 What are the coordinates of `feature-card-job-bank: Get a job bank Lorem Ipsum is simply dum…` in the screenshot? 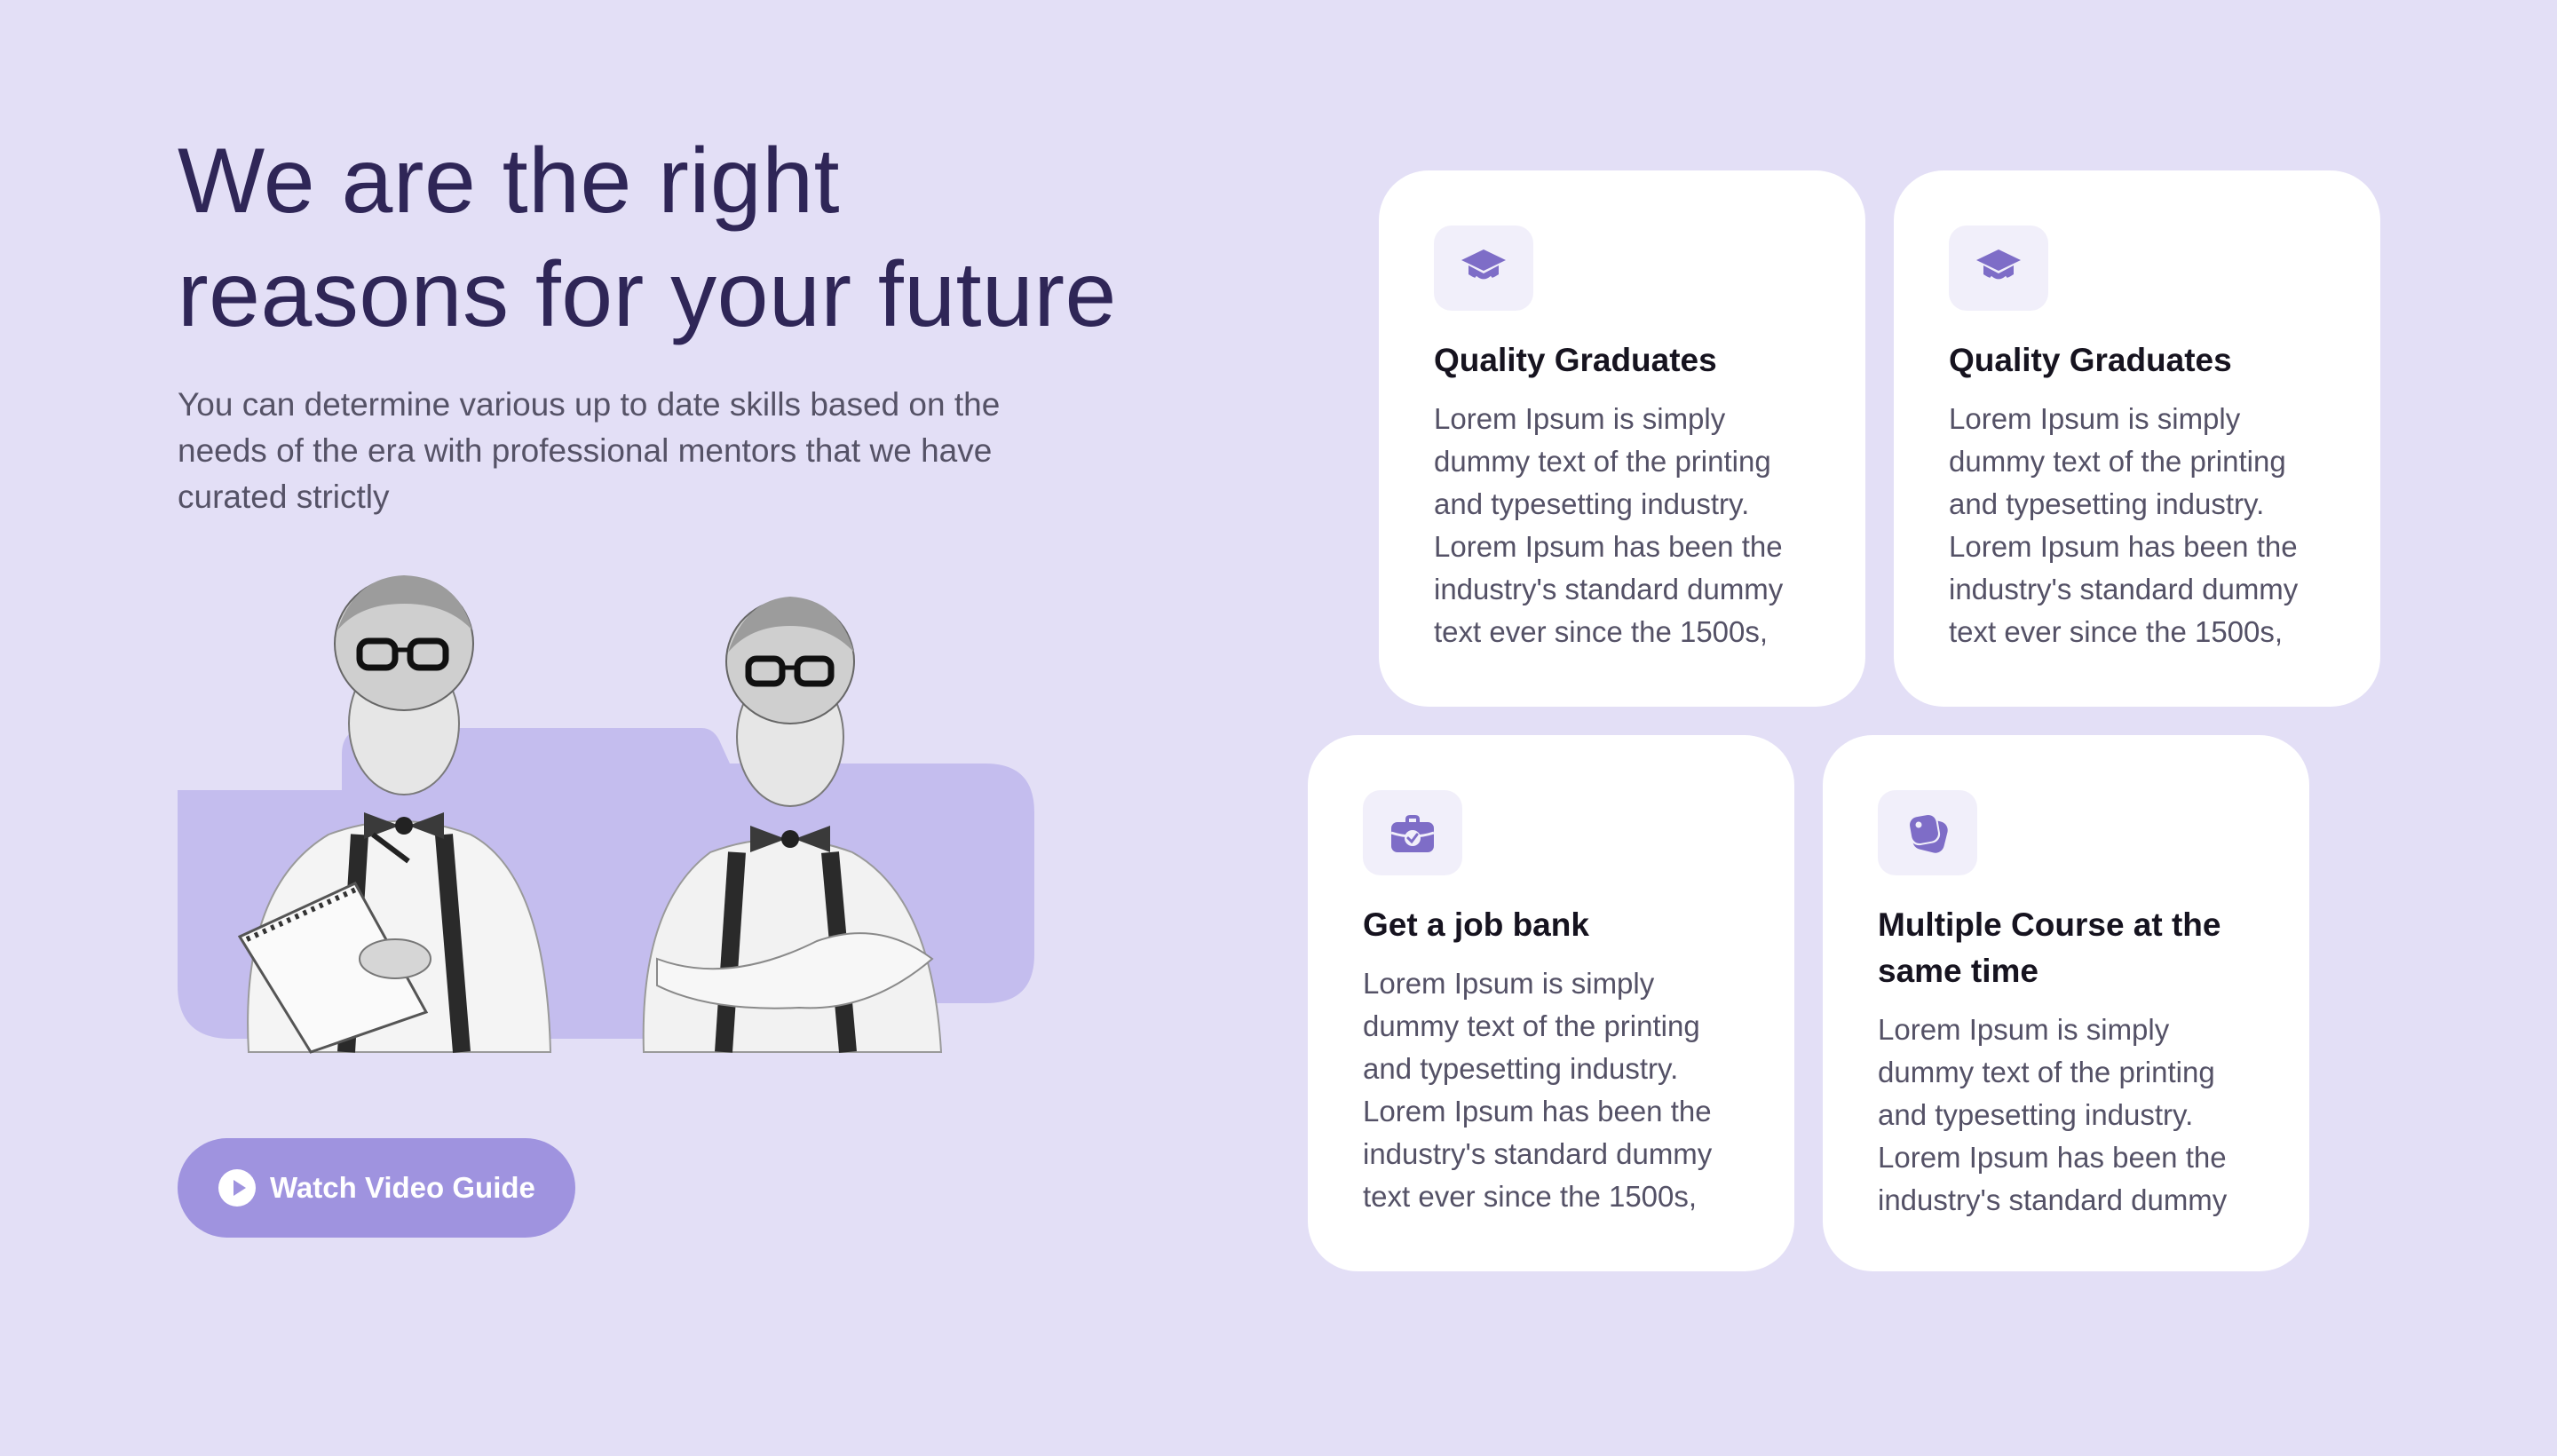 It's located at (1551, 1003).